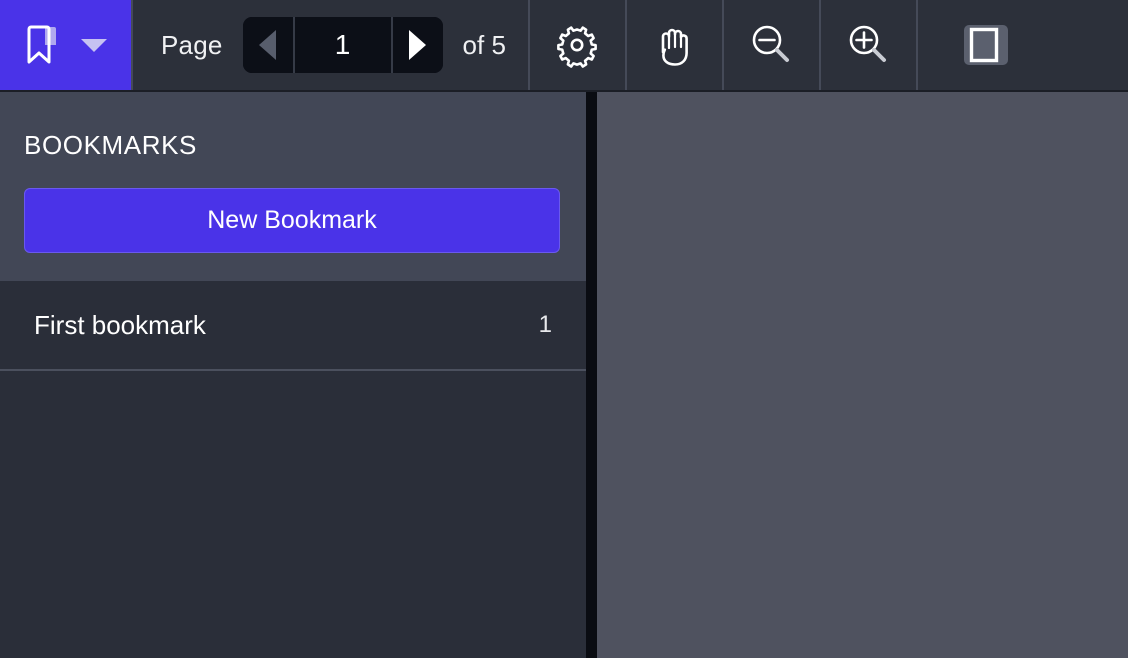 The image size is (1128, 658). I want to click on bookmark-page-number: 1, so click(545, 324).